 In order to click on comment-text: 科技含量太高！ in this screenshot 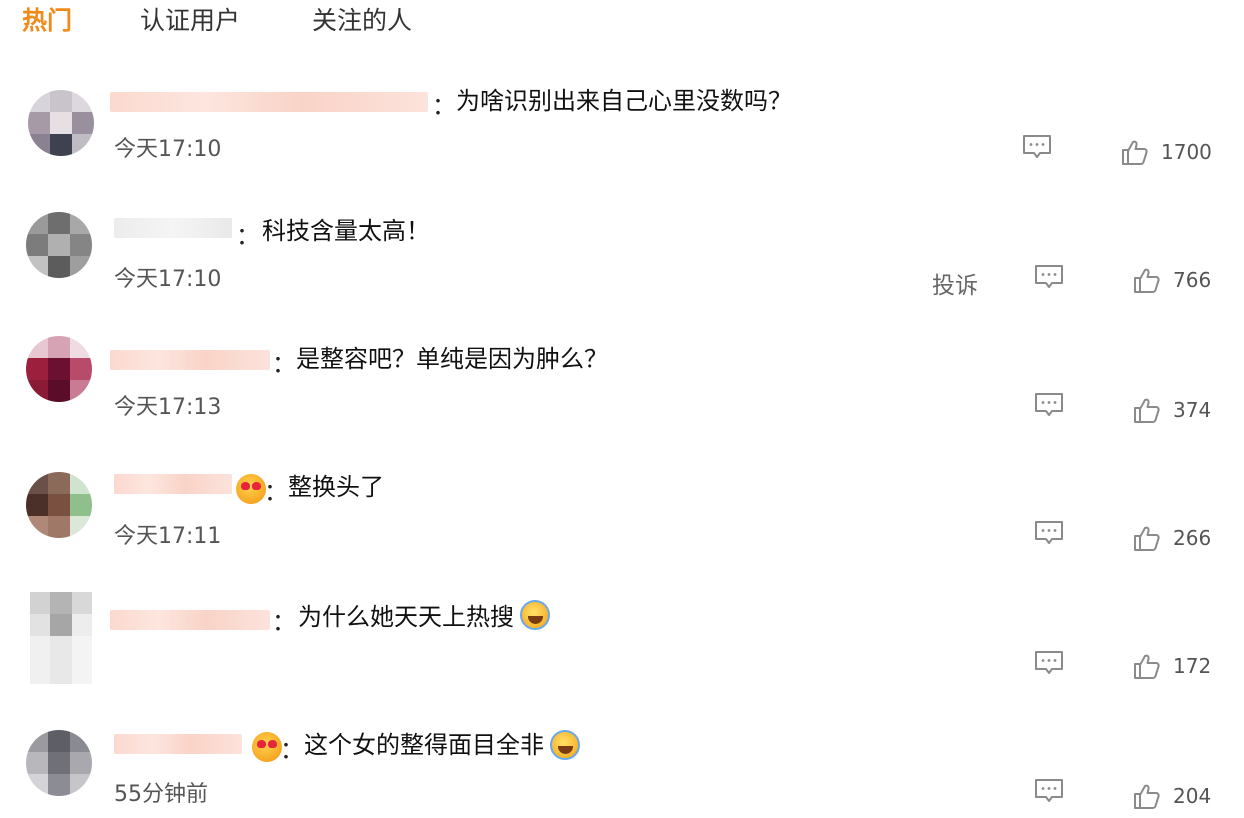, I will do `click(346, 231)`.